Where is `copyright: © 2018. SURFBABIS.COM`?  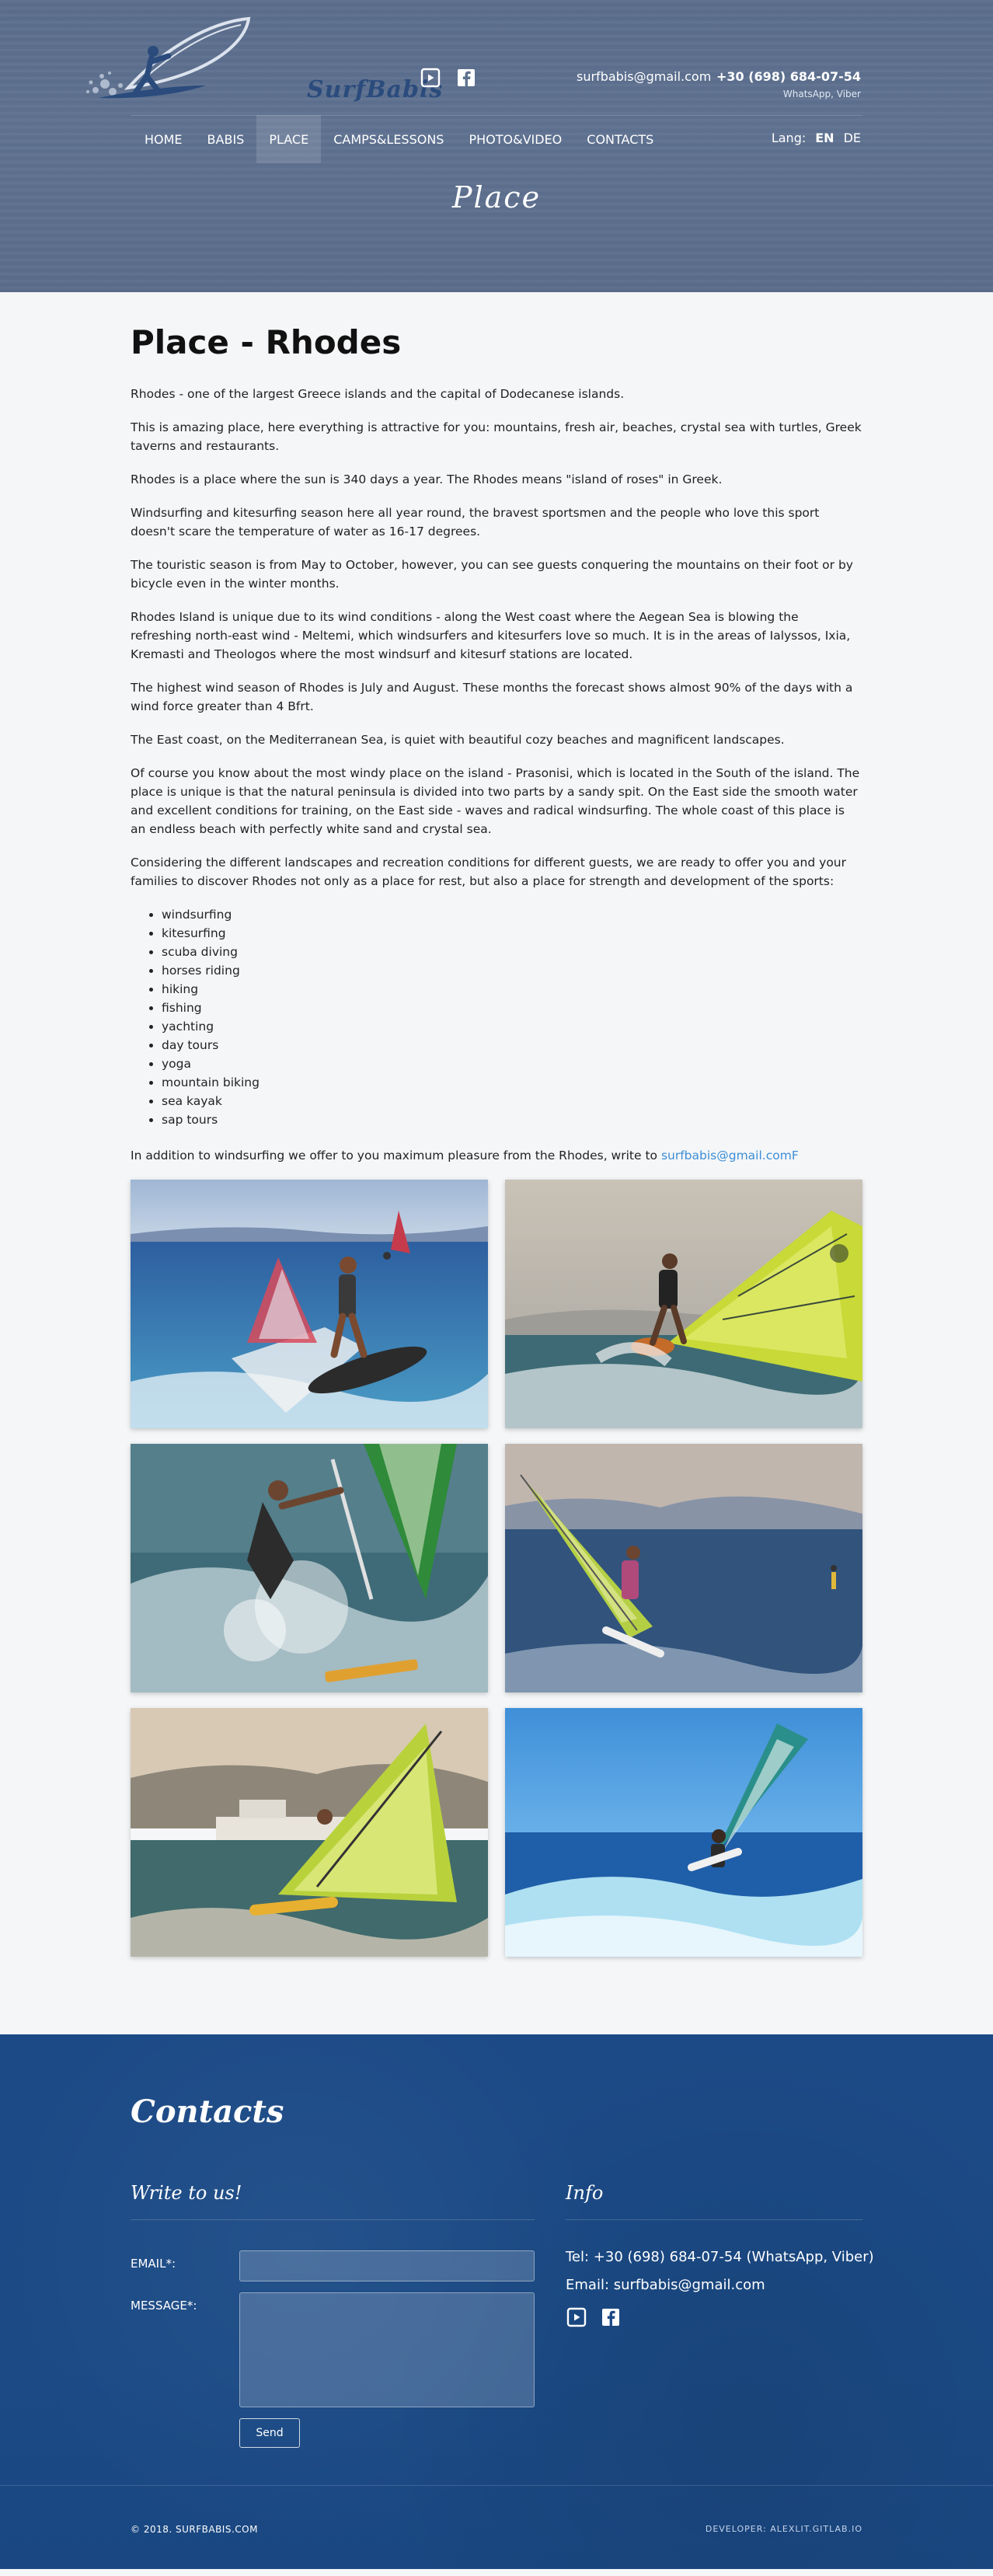
copyright: © 2018. SURFBABIS.COM is located at coordinates (194, 2529).